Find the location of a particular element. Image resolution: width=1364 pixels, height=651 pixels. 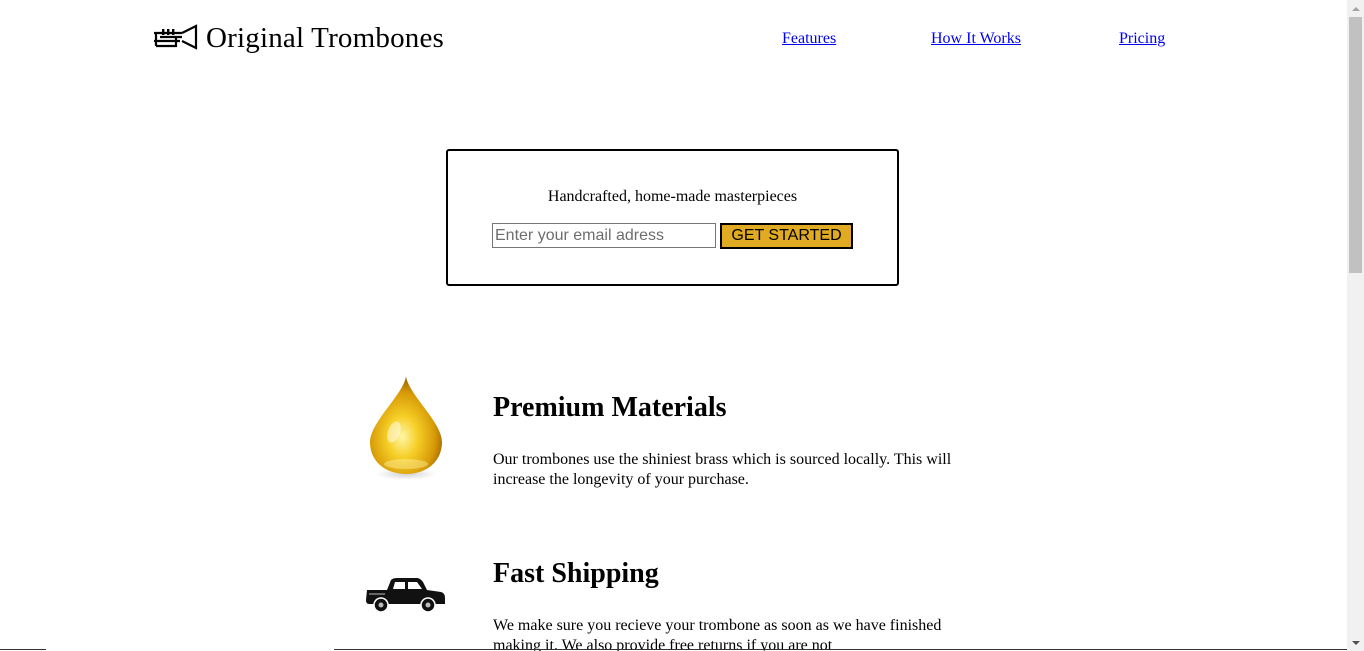

nav-link-pricing: Pricing is located at coordinates (1142, 39).